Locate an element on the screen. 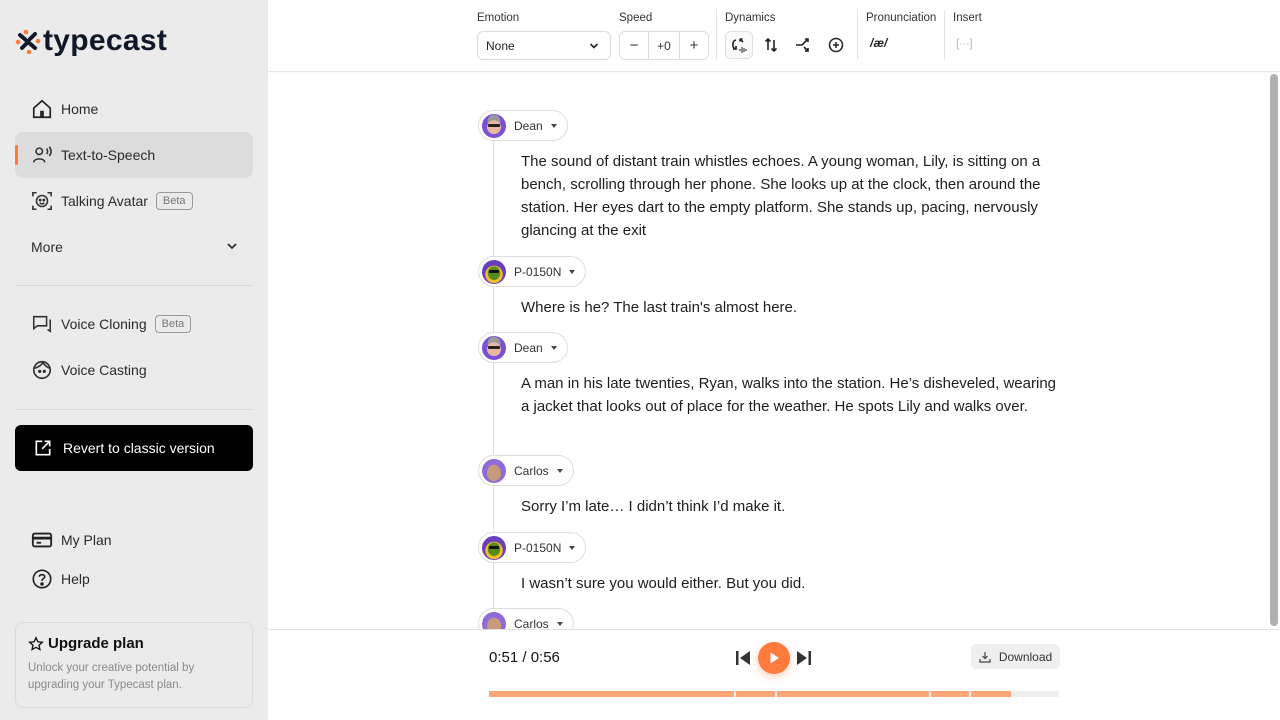 This screenshot has width=1280, height=720. playback-time: 0:51 / 0:56 is located at coordinates (524, 657).